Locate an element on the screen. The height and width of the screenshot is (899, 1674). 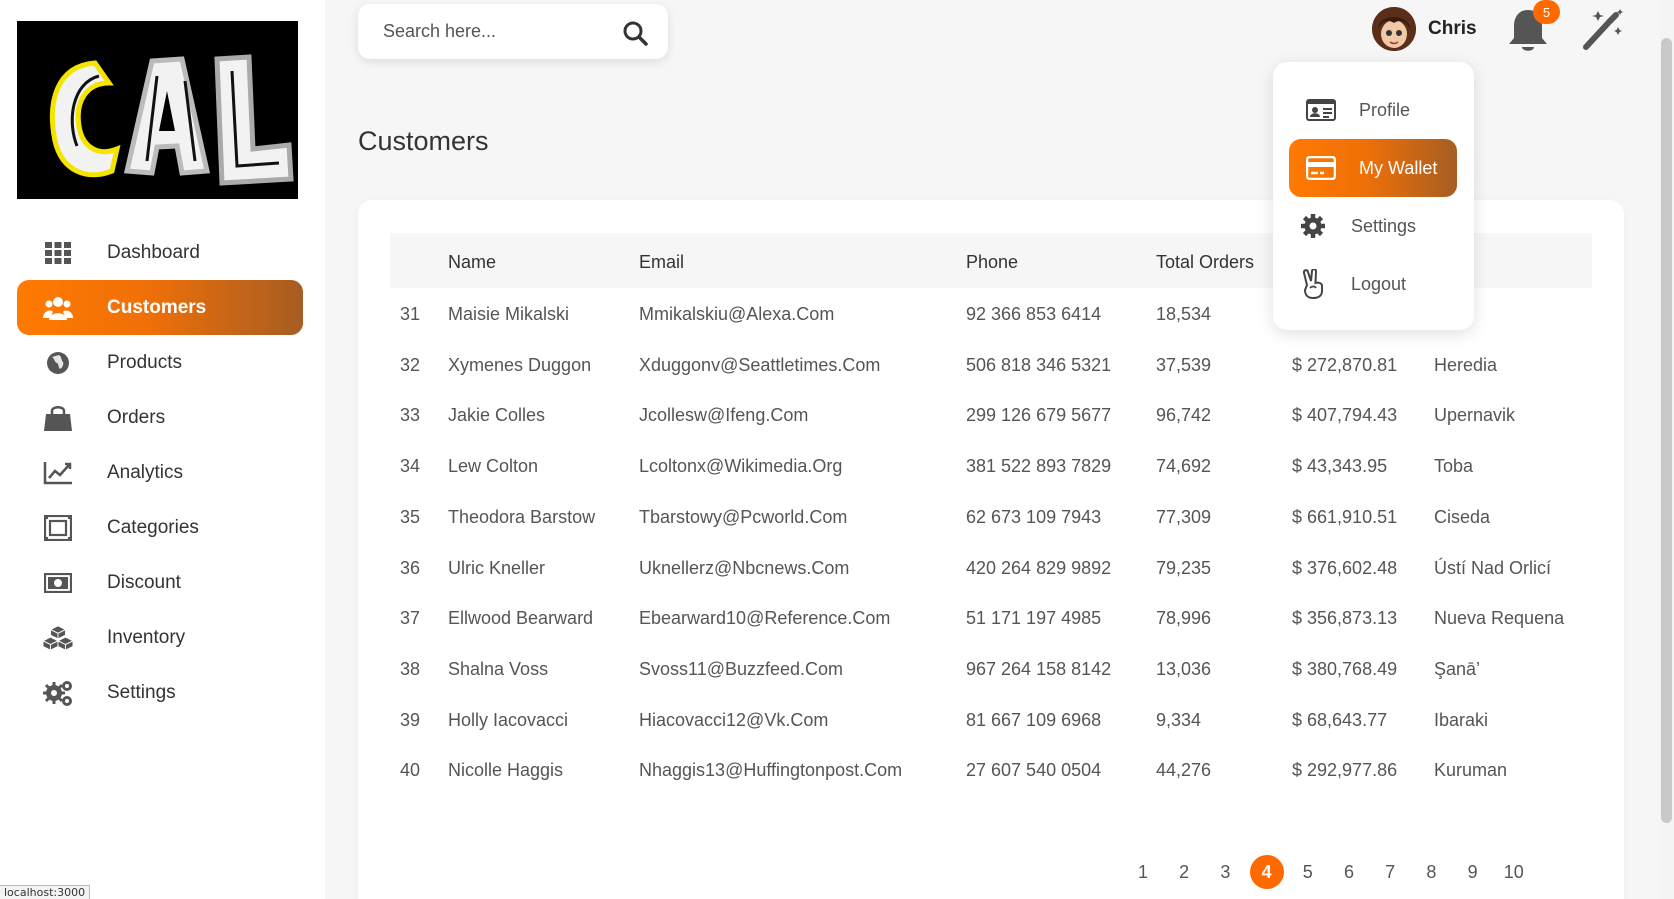
search-input is located at coordinates (495, 31).